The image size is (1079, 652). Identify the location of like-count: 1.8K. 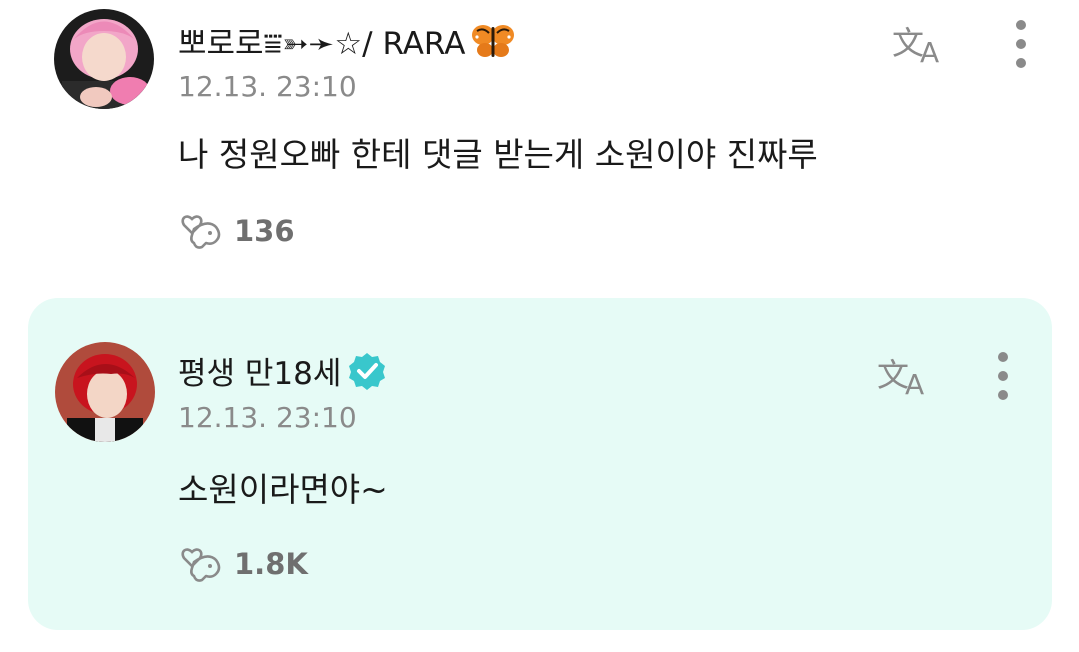
(271, 564).